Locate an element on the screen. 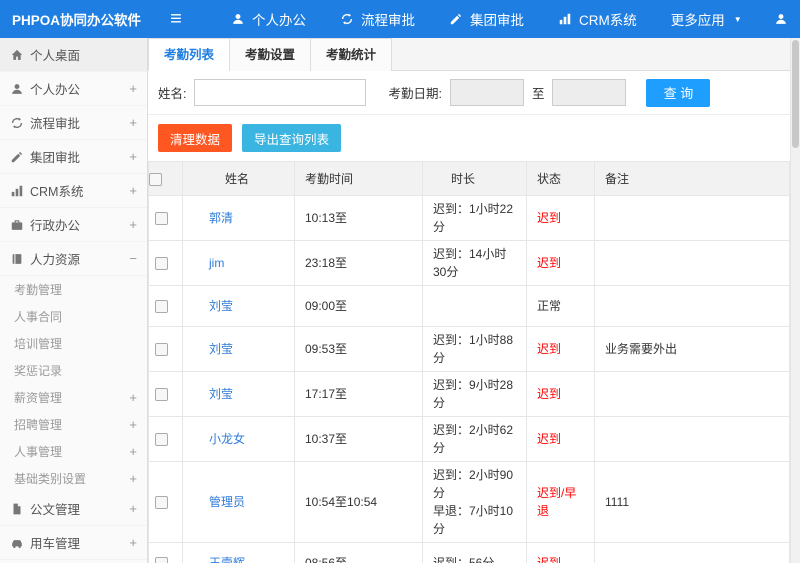  table-row: jim 23:18至 迟到：14小时30分 迟到 is located at coordinates (469, 263).